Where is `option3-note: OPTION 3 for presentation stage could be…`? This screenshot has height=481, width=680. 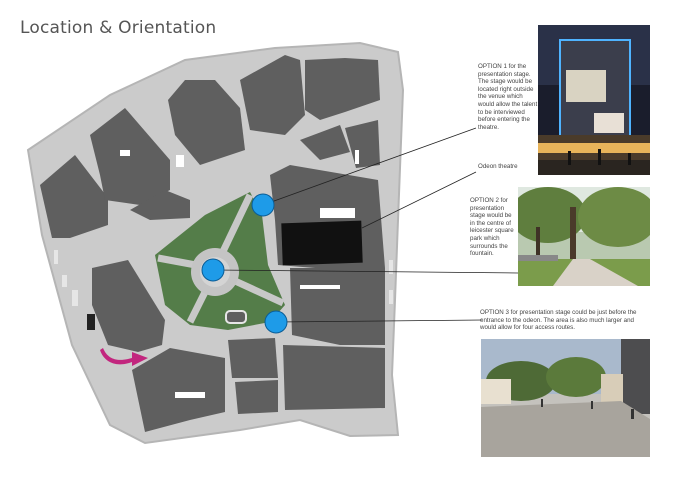
option3-note: OPTION 3 for presentation stage could be… is located at coordinates (558, 320).